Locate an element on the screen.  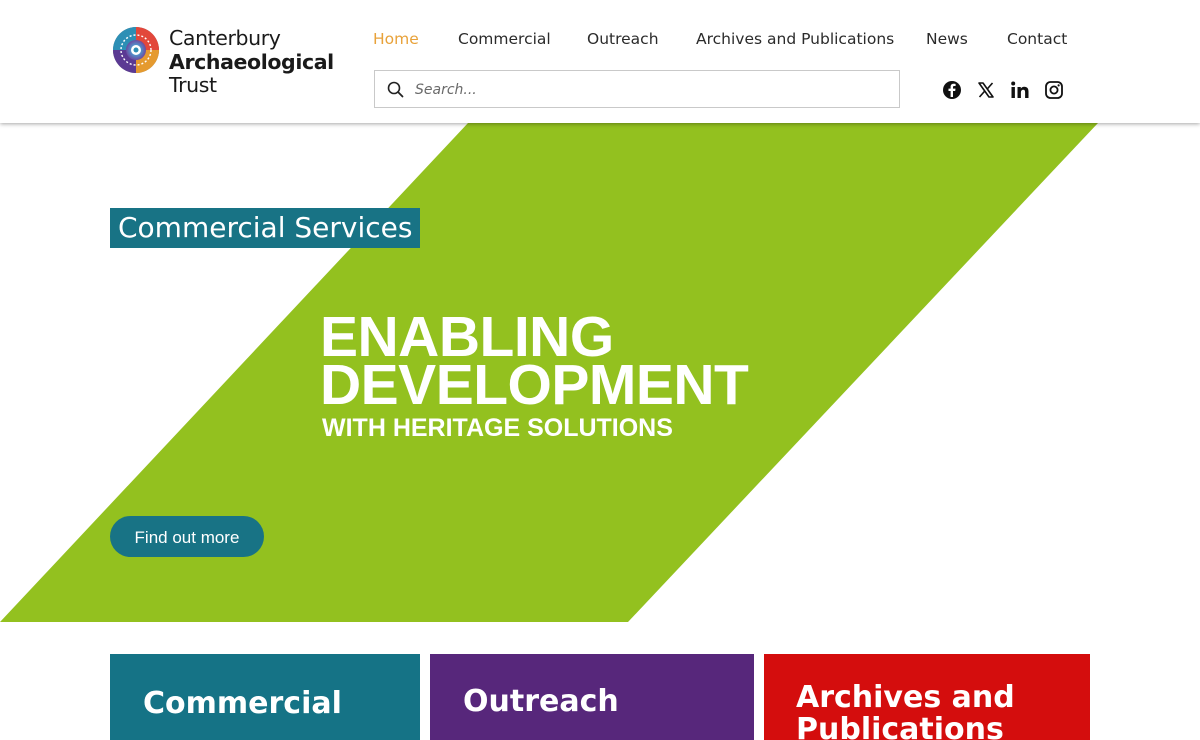
headline-line-3: WITH HERITAGE SOLUTIONS is located at coordinates (497, 428).